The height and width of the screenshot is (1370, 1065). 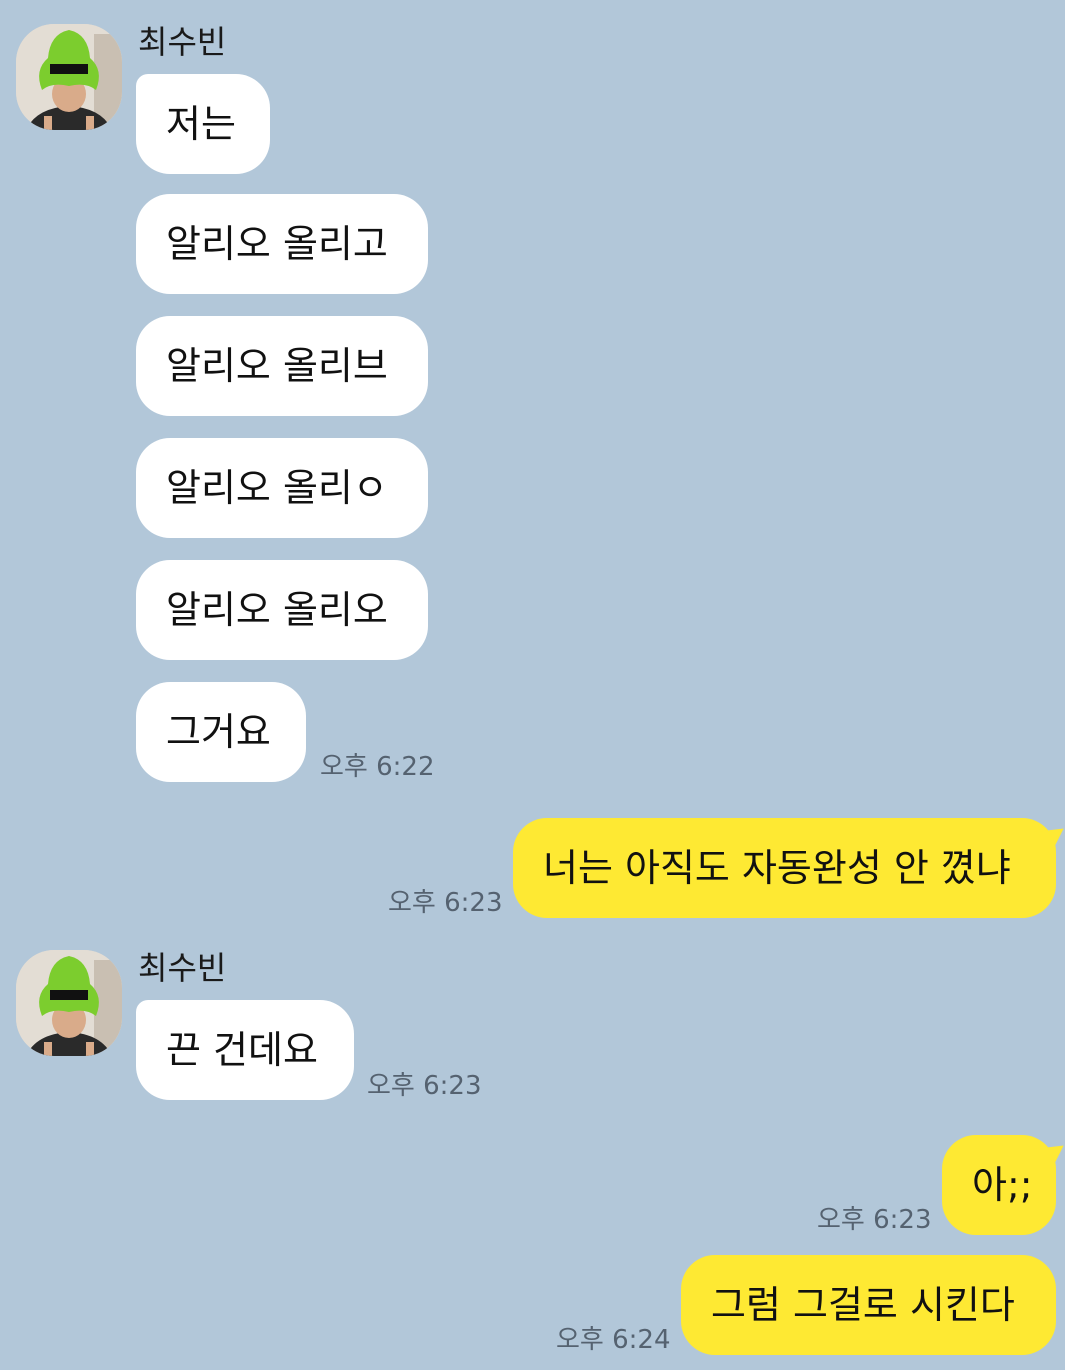 What do you see at coordinates (377, 767) in the screenshot?
I see `message-timestamp: 오후 6:22` at bounding box center [377, 767].